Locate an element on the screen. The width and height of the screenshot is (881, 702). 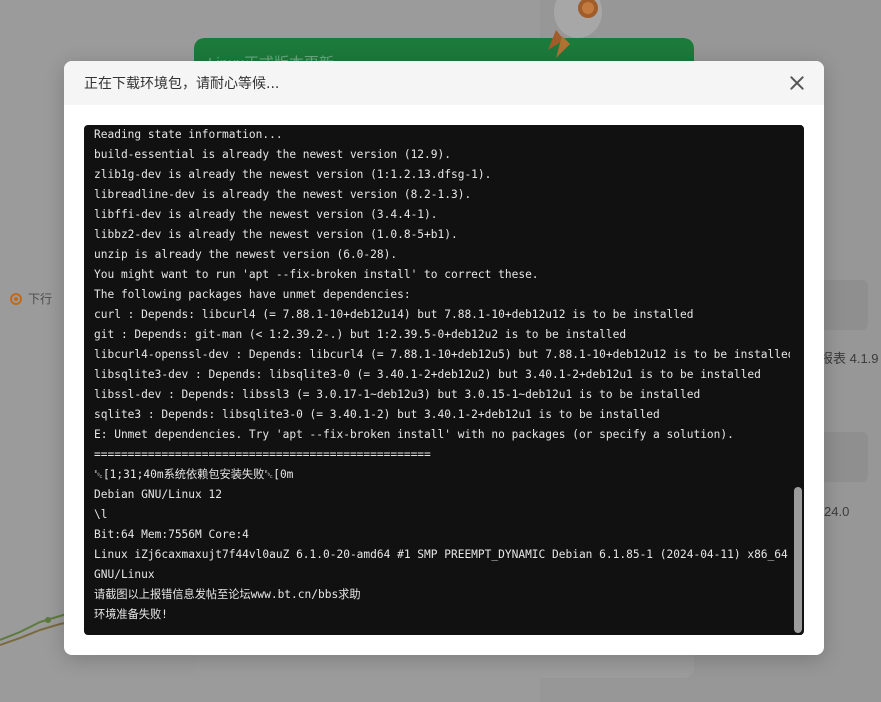
scrollbar-thumb is located at coordinates (798, 560).